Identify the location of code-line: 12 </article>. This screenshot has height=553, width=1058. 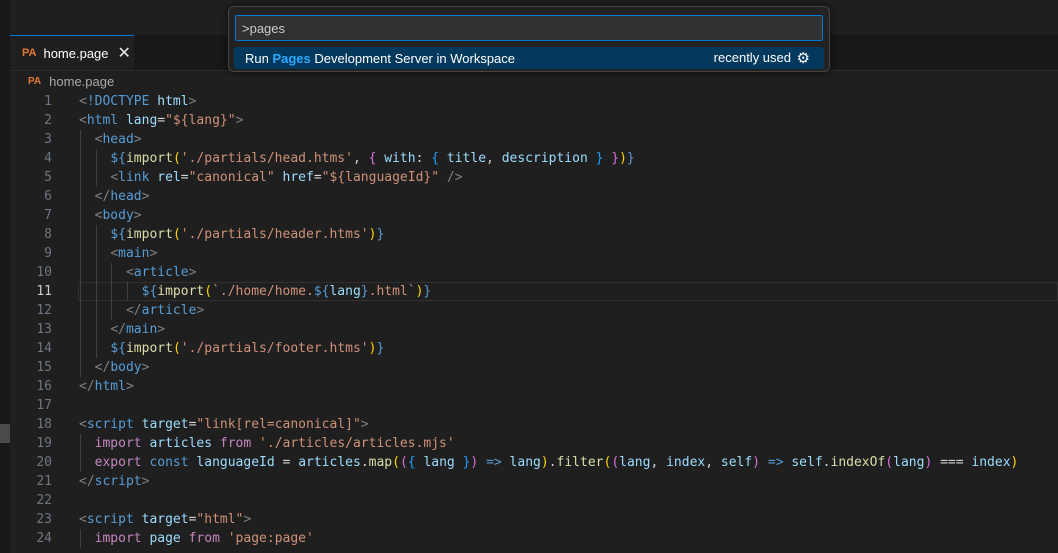
(534, 310).